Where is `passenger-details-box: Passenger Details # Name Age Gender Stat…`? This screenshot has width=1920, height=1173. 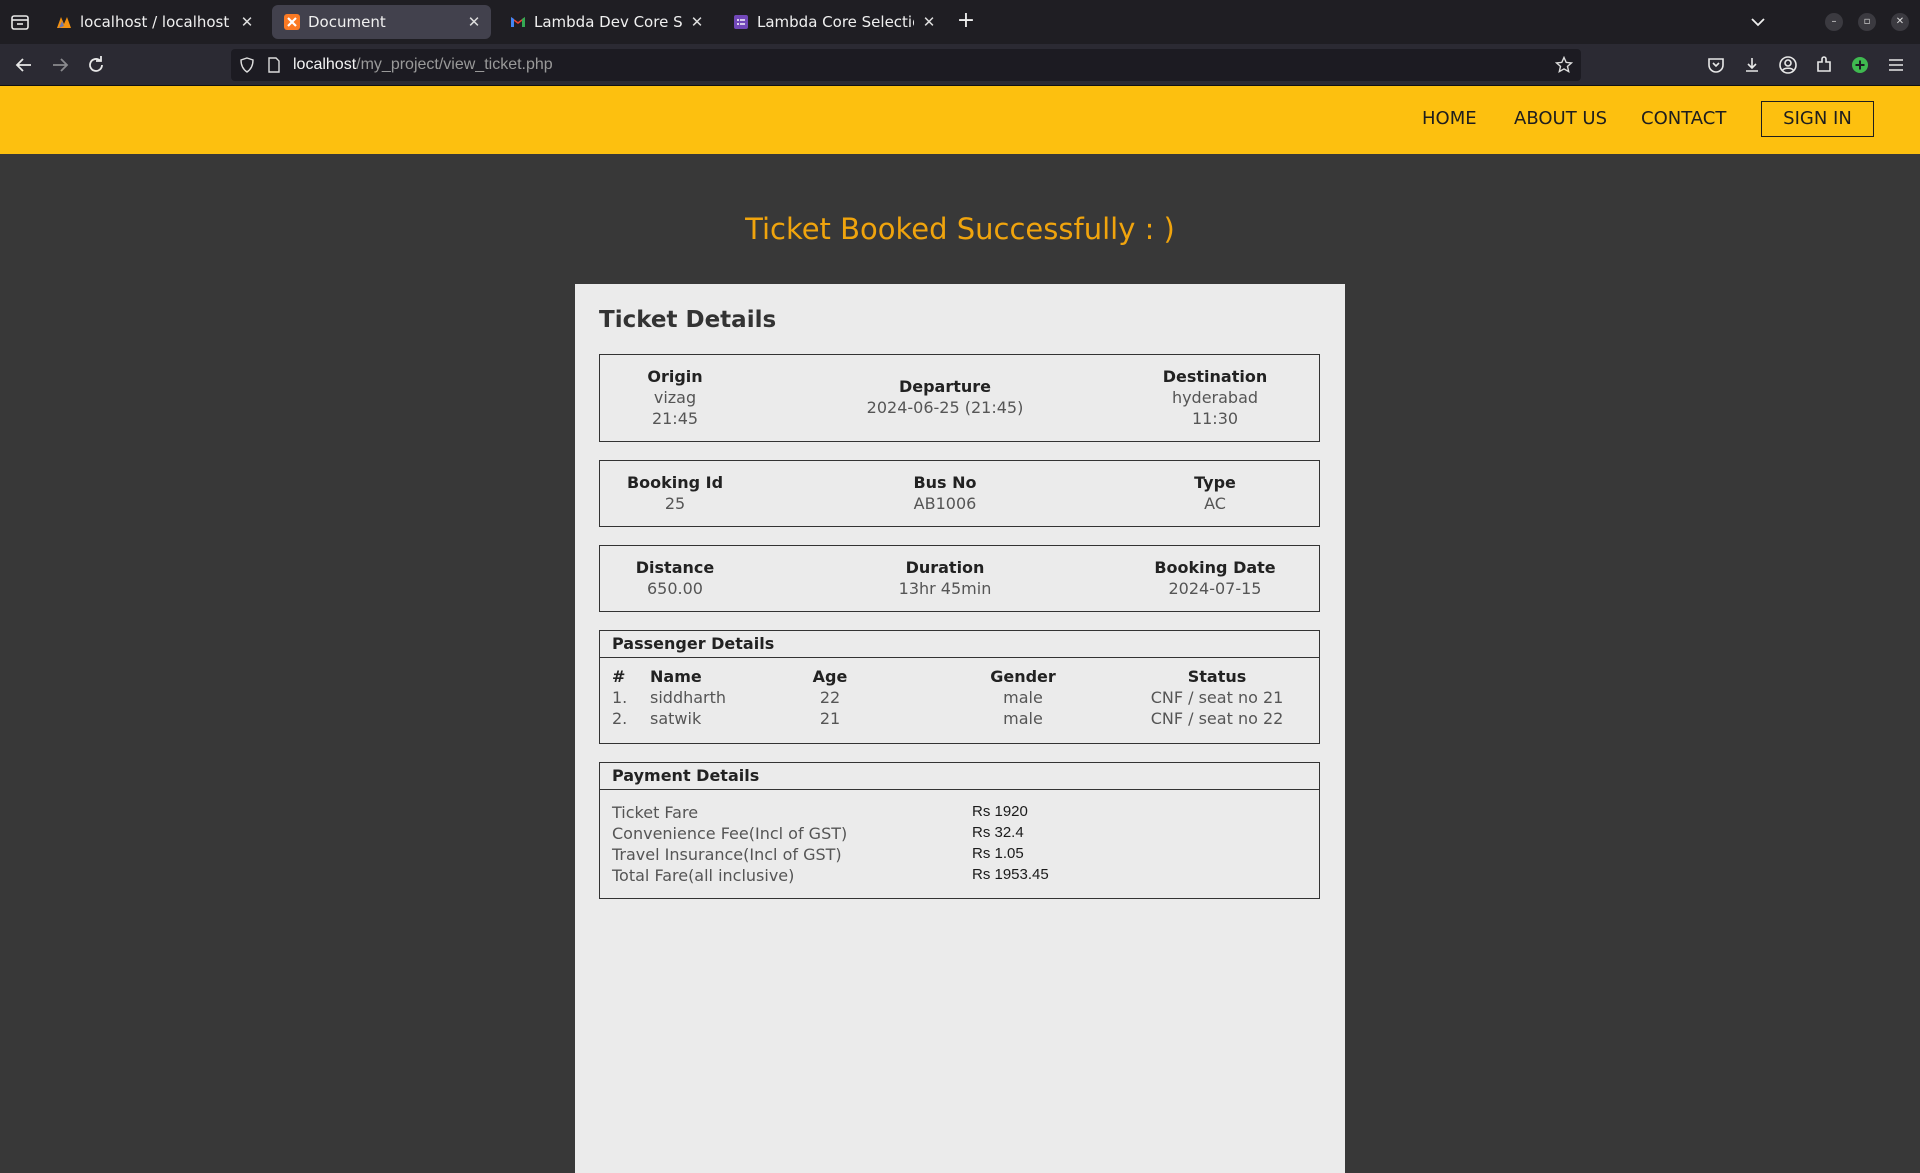
passenger-details-box: Passenger Details # Name Age Gender Stat… is located at coordinates (959, 687).